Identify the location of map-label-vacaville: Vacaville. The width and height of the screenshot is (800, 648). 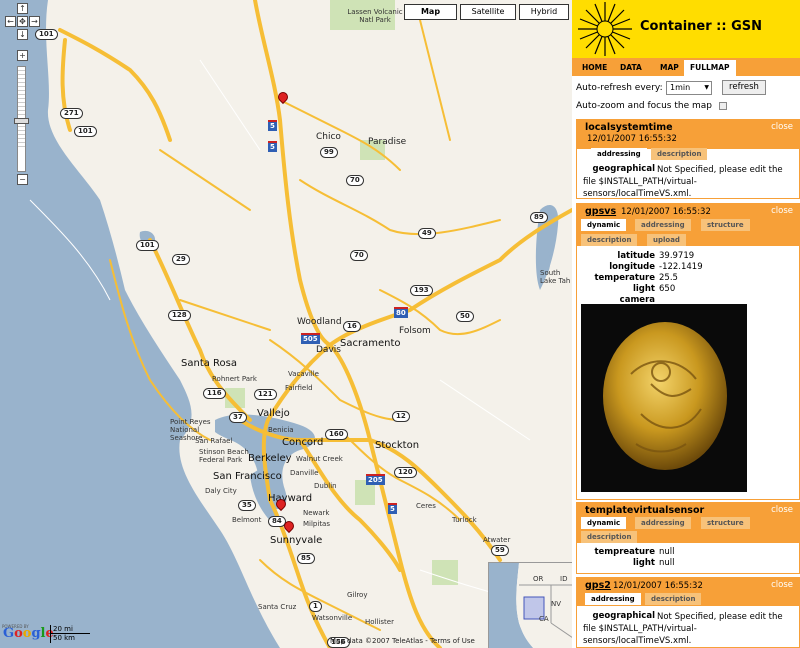
(303, 374).